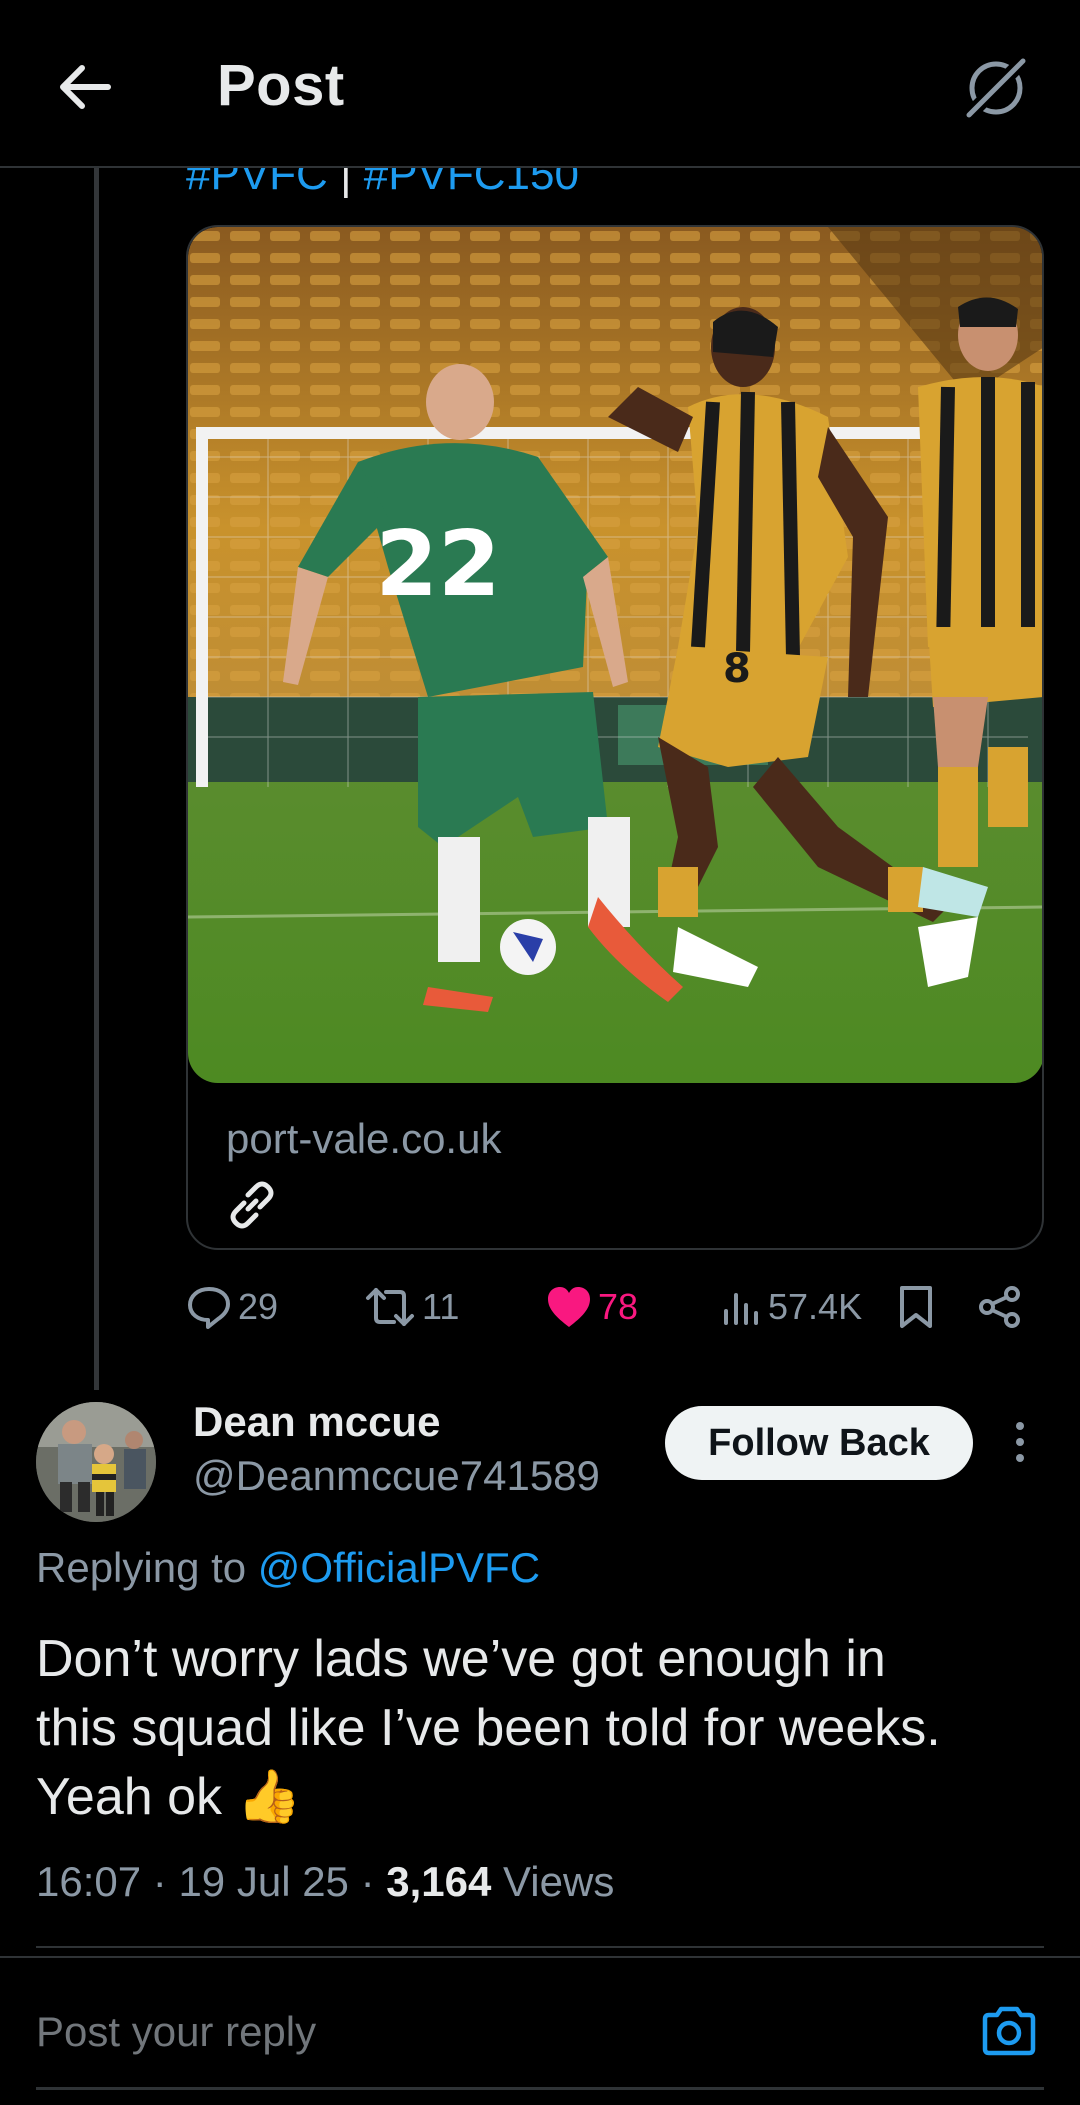  Describe the element at coordinates (569, 1307) in the screenshot. I see `heart-filled-icon` at that location.